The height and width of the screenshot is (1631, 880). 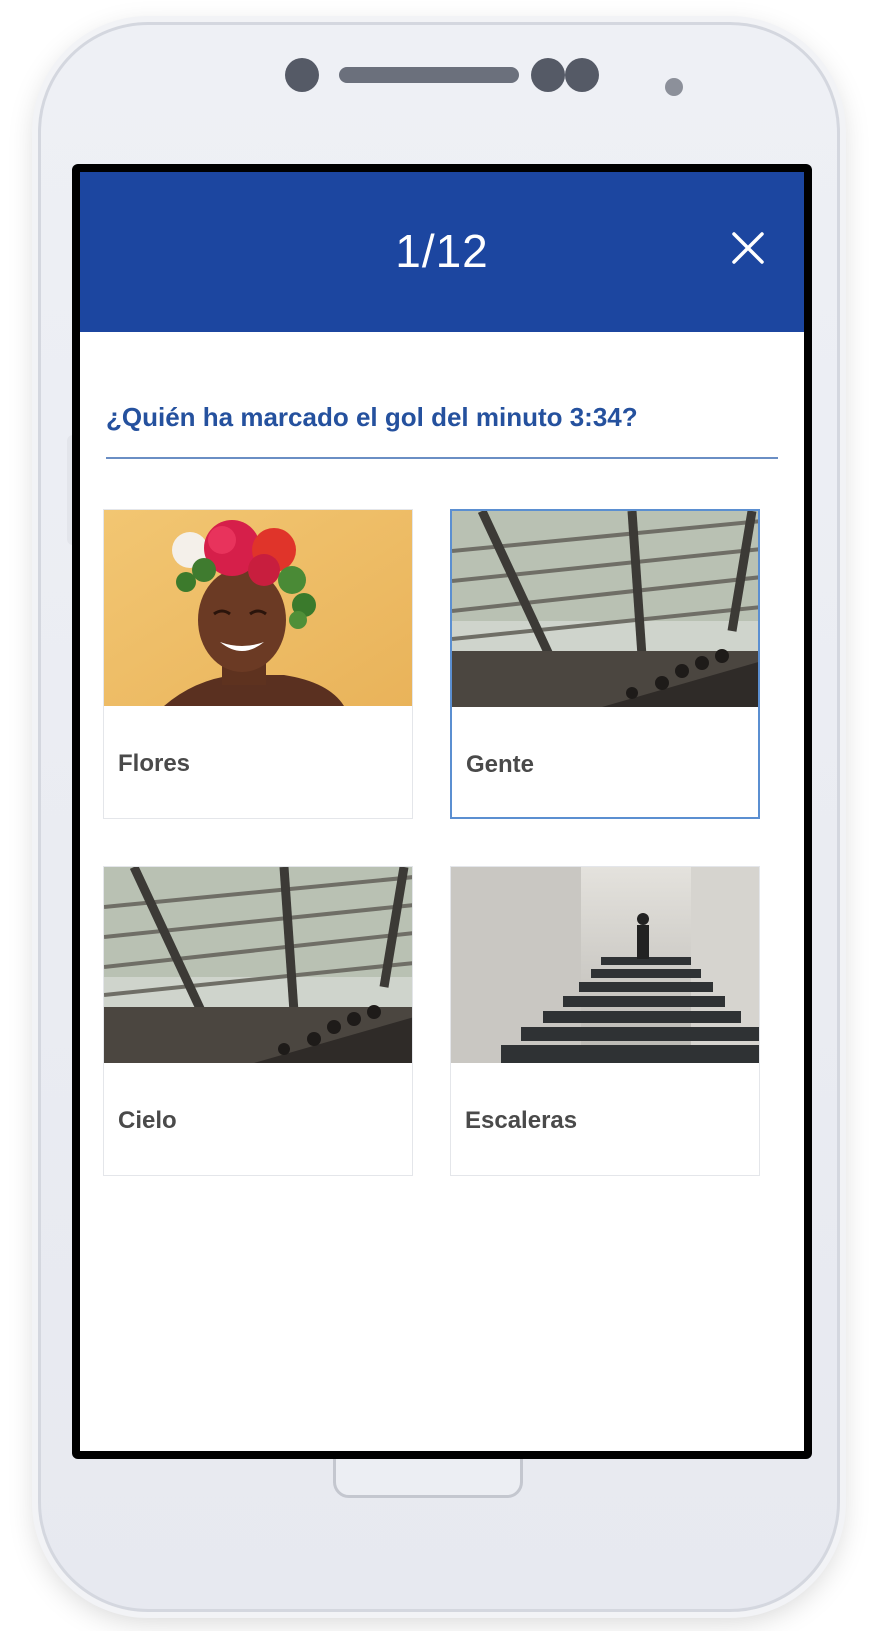 I want to click on proximity-sensor, so click(x=674, y=87).